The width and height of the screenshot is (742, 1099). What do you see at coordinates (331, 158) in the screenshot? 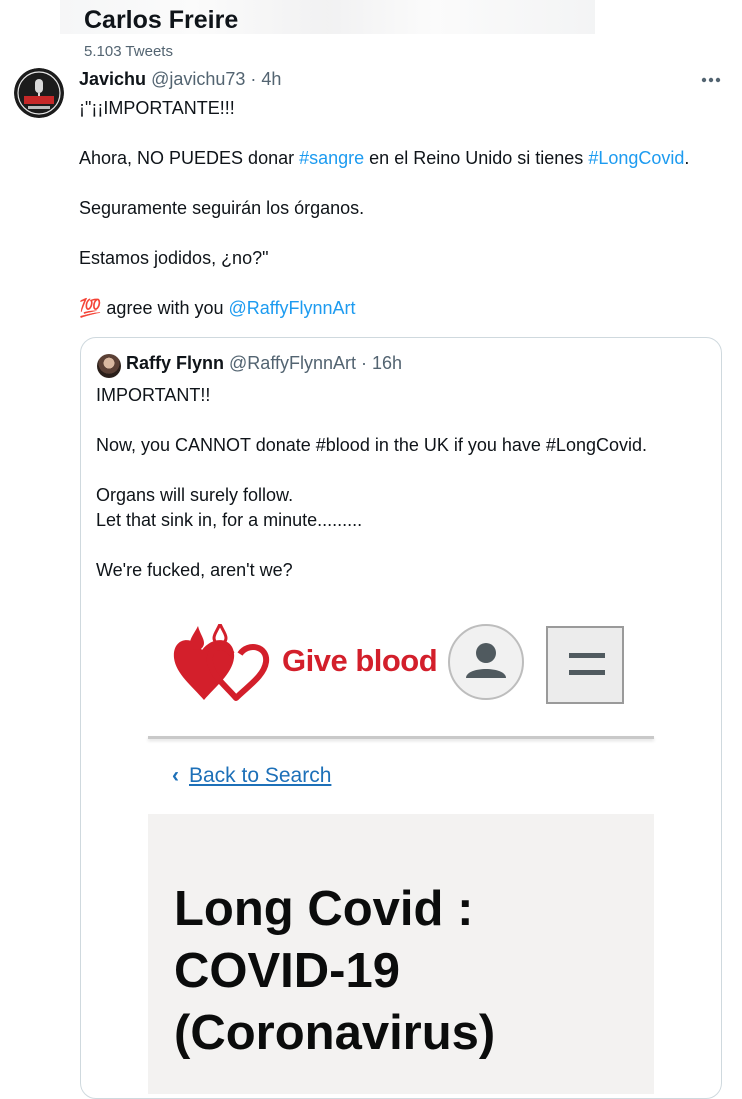
I see `hashtag-link: #sangre` at bounding box center [331, 158].